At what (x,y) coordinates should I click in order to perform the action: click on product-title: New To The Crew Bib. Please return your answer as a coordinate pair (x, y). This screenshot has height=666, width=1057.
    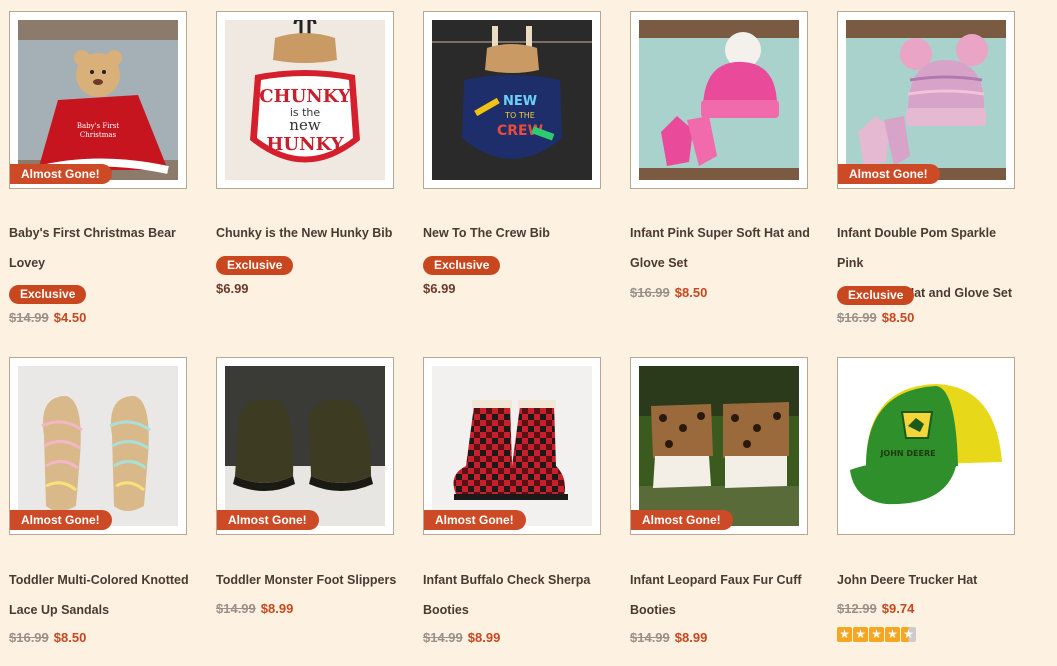
    Looking at the image, I should click on (515, 233).